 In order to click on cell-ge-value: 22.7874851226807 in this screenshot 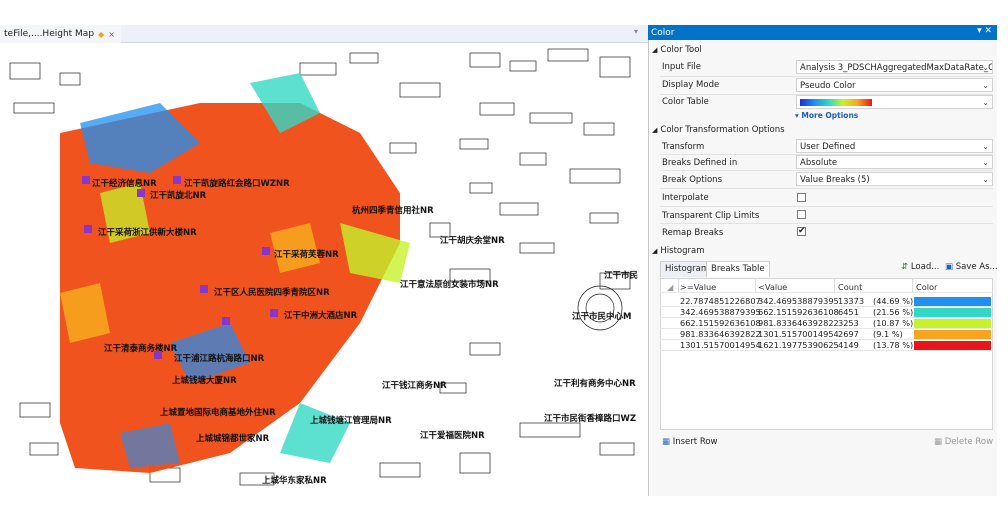, I will do `click(720, 301)`.